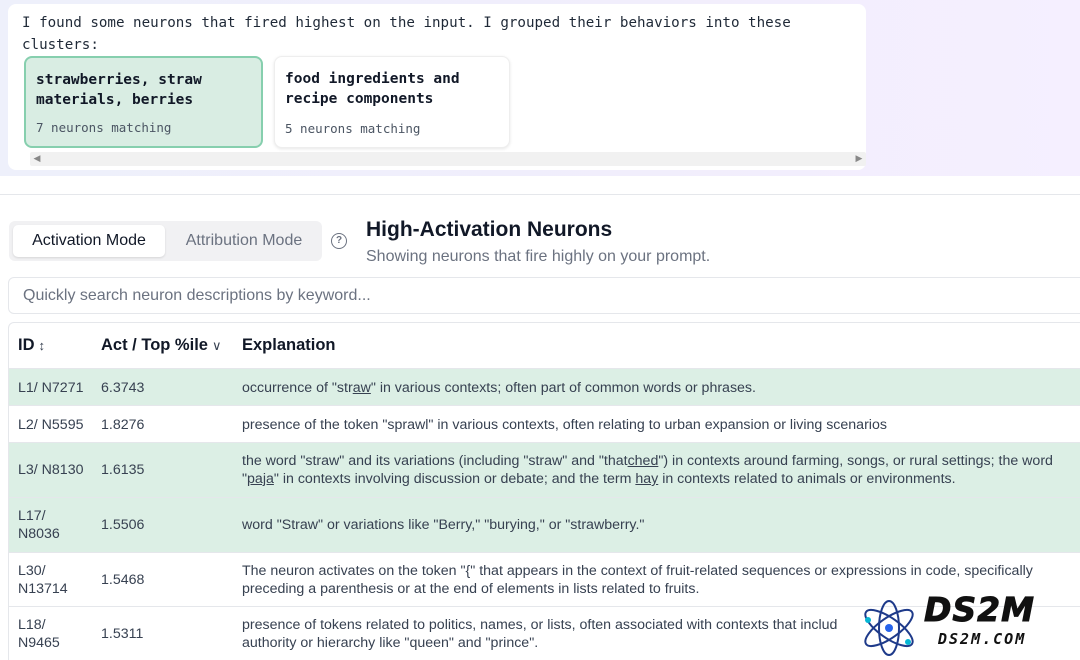 Image resolution: width=1080 pixels, height=660 pixels. I want to click on atom-logo-icon, so click(889, 628).